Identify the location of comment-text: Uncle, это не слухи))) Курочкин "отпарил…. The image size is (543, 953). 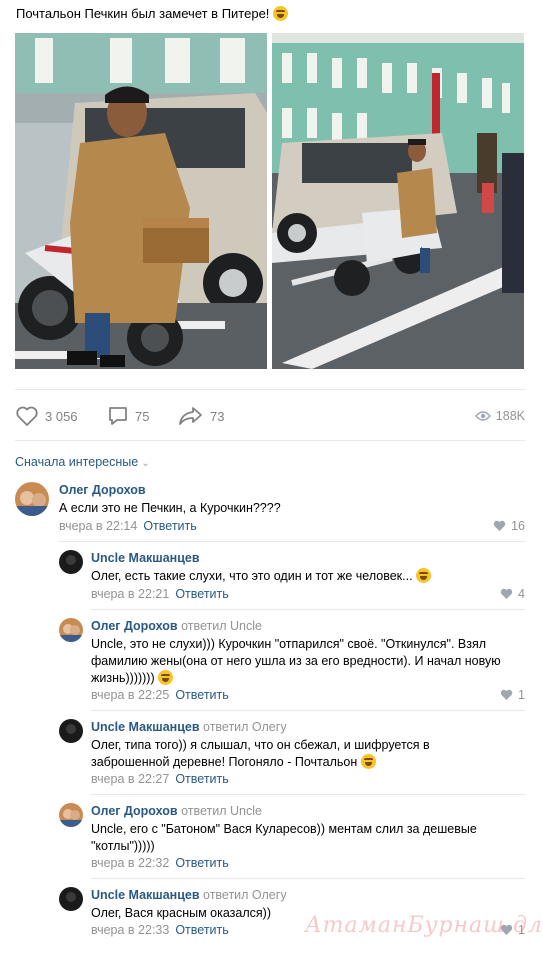
(296, 661).